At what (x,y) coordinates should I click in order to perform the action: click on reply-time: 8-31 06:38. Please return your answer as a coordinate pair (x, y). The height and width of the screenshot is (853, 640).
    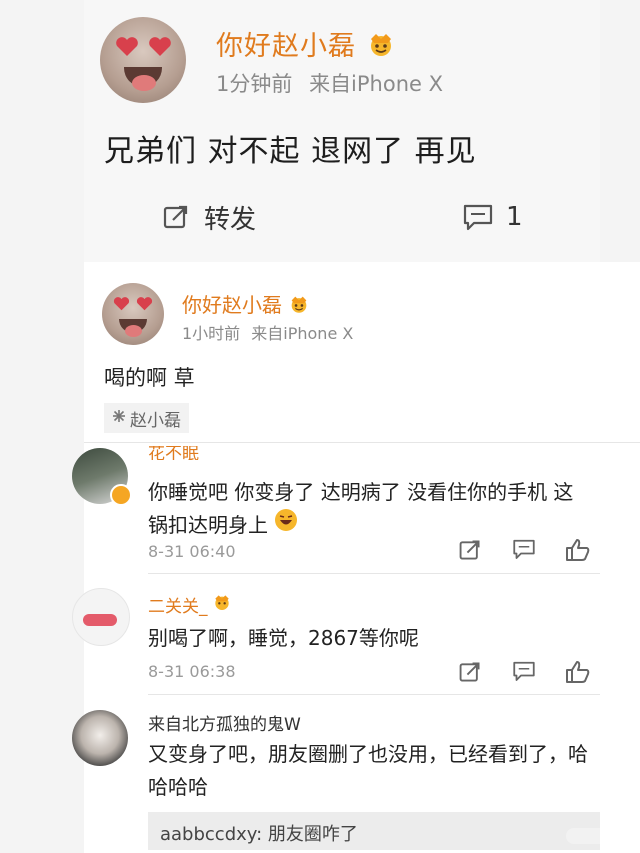
    Looking at the image, I should click on (192, 671).